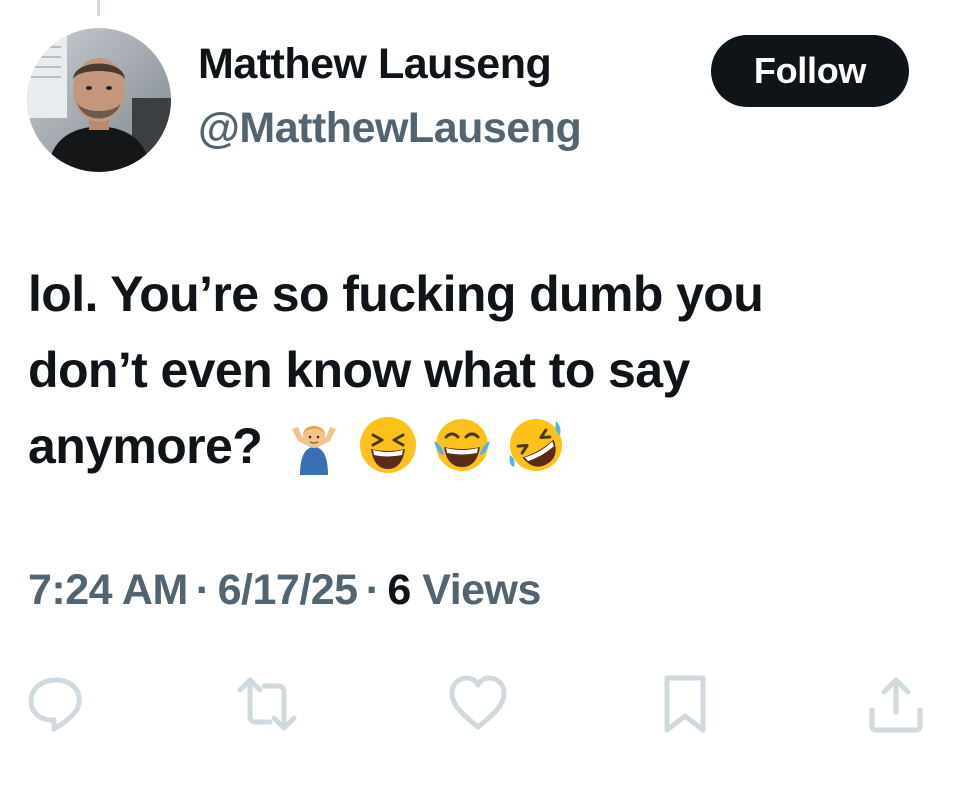  What do you see at coordinates (288, 590) in the screenshot?
I see `tweet-date: 6/17/25` at bounding box center [288, 590].